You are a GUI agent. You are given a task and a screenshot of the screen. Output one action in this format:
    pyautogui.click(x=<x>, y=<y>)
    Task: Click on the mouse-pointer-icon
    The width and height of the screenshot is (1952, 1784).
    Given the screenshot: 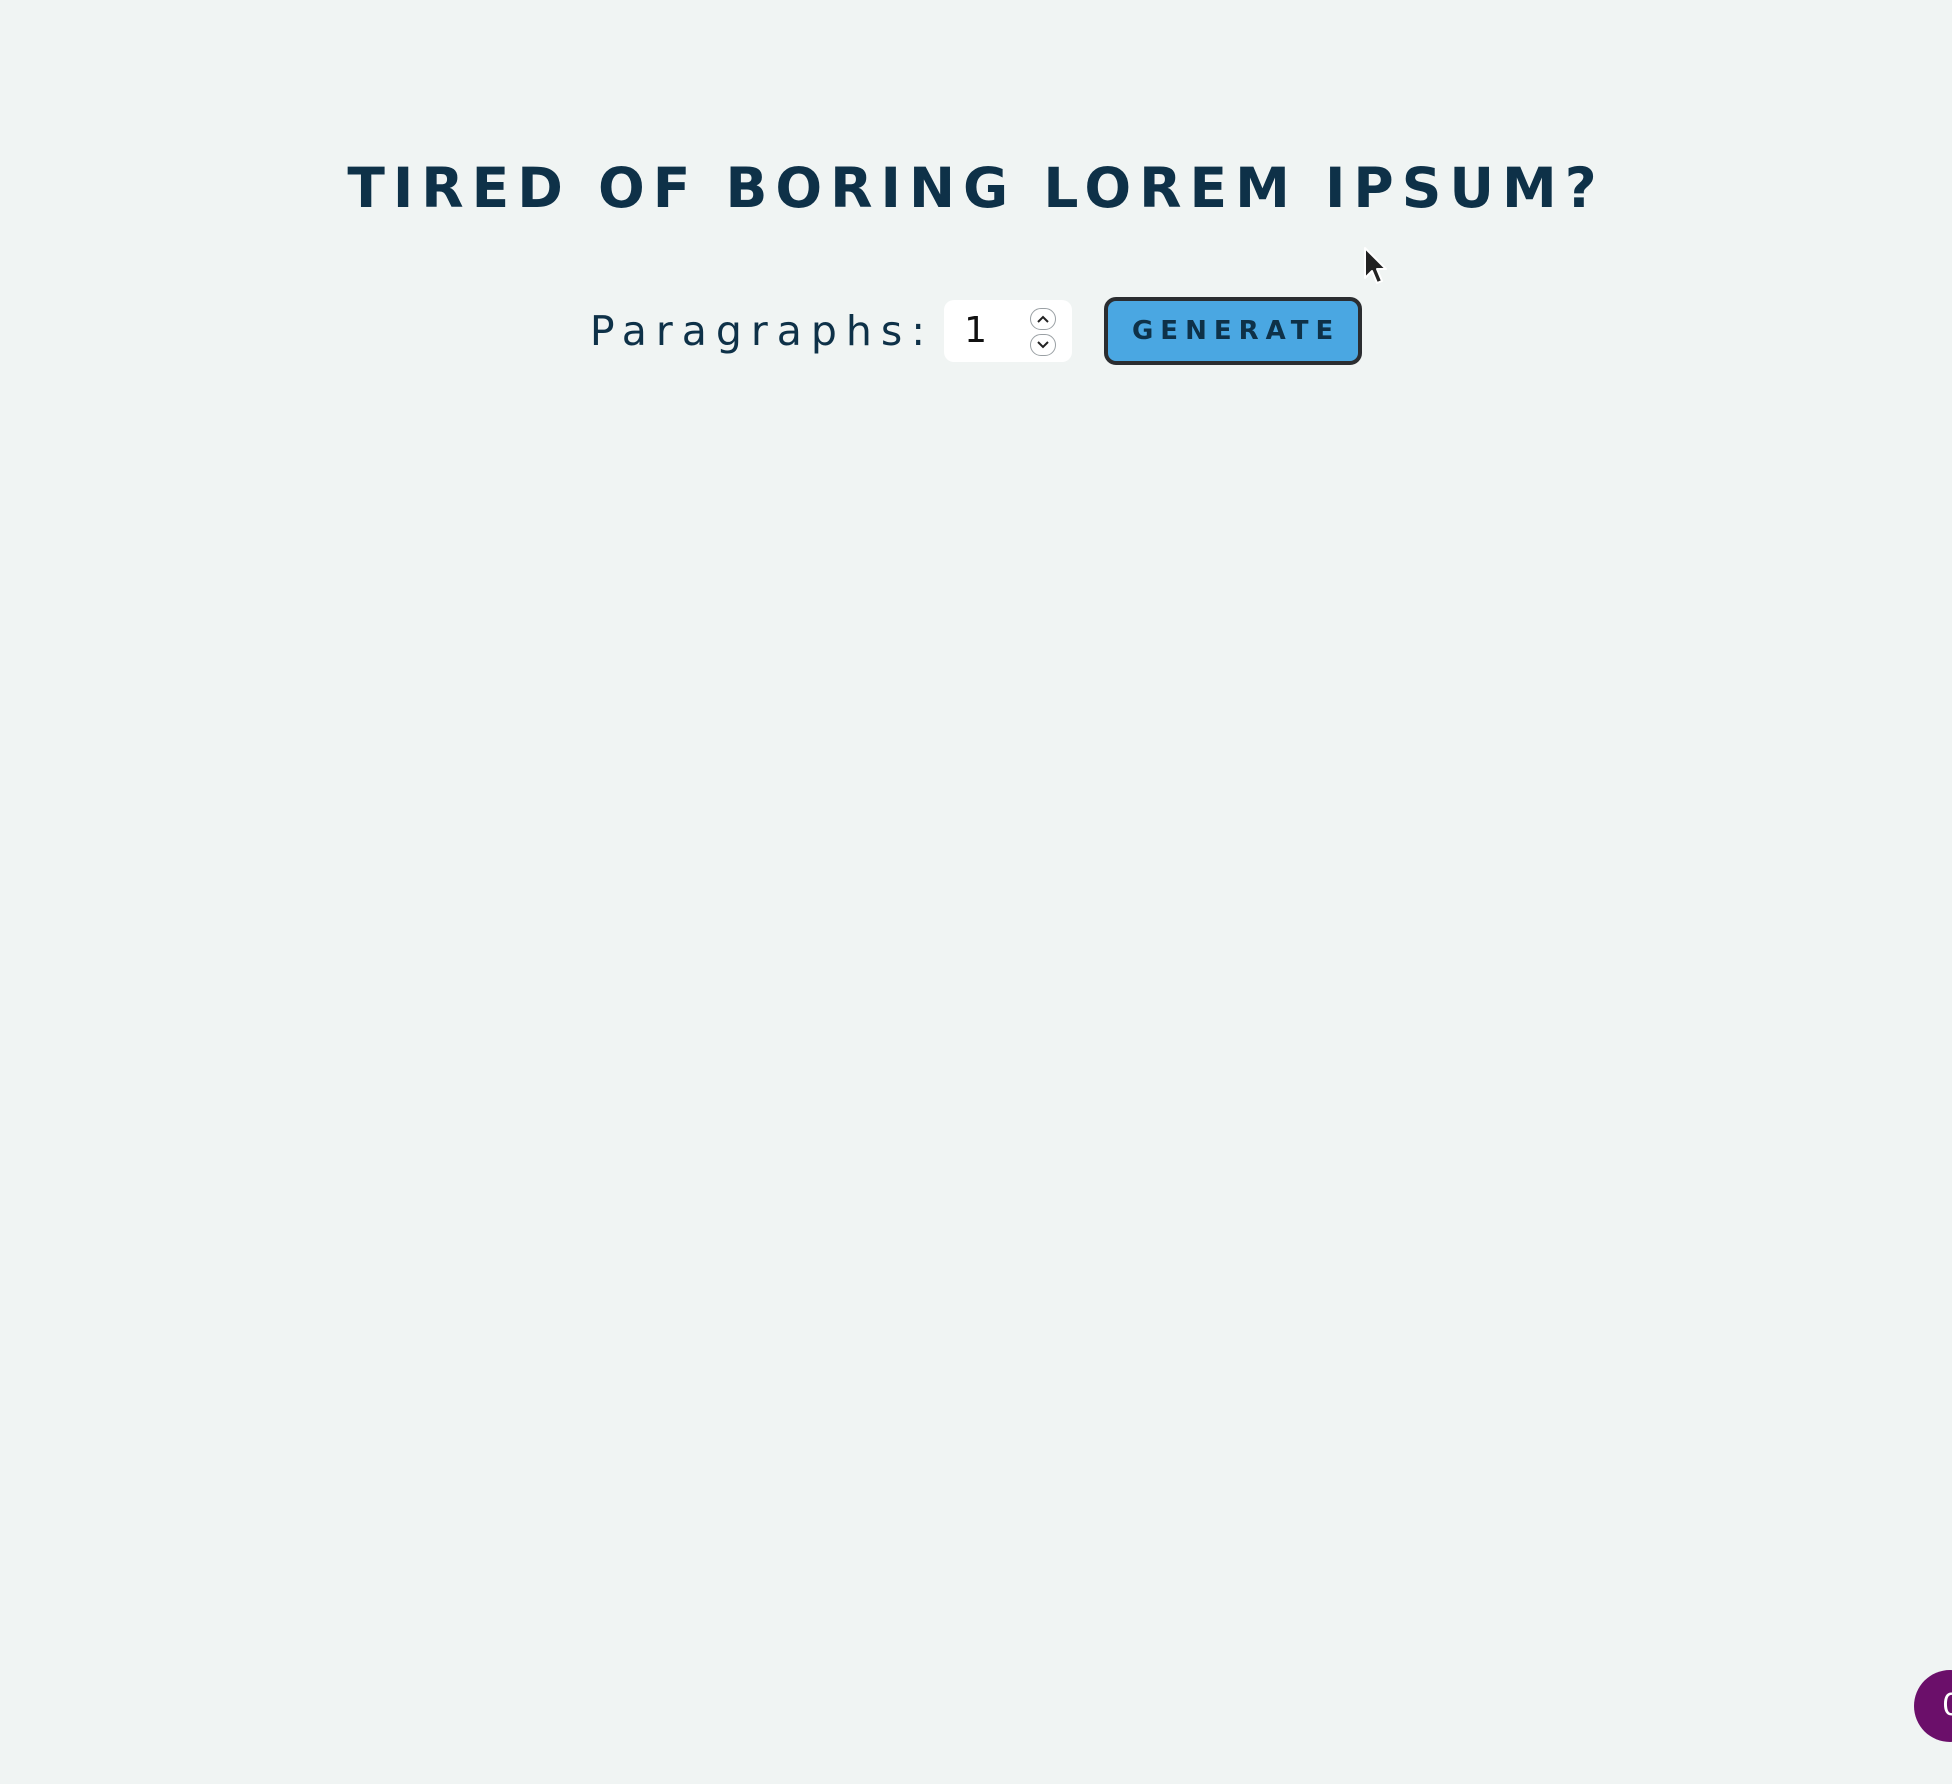 What is the action you would take?
    pyautogui.click(x=1376, y=266)
    